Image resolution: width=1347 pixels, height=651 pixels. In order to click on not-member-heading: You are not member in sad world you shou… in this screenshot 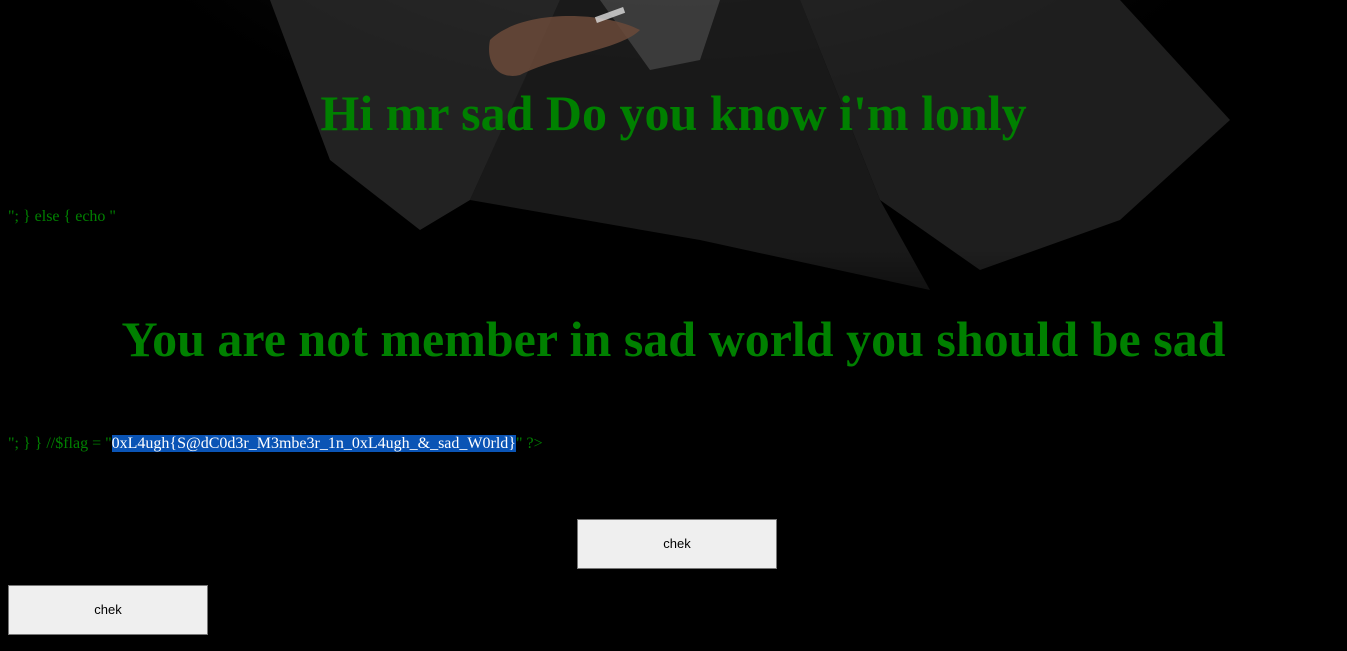, I will do `click(673, 339)`.